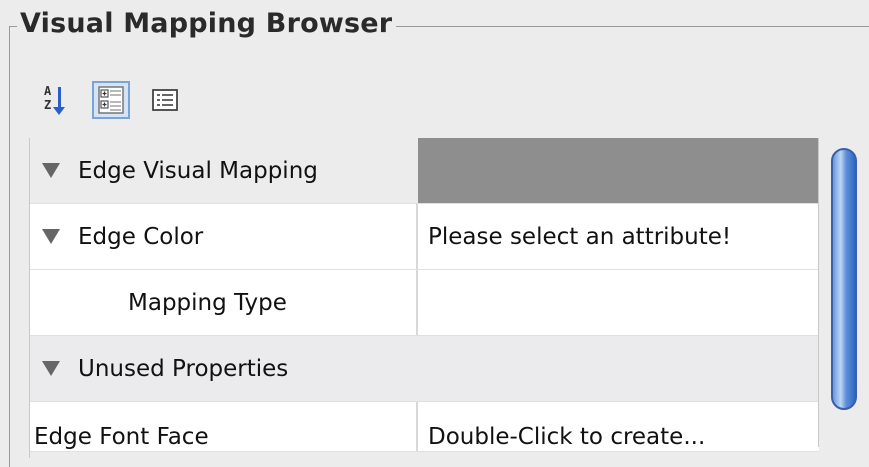 The image size is (869, 467). I want to click on row-name-cell: Mapping Type, so click(224, 302).